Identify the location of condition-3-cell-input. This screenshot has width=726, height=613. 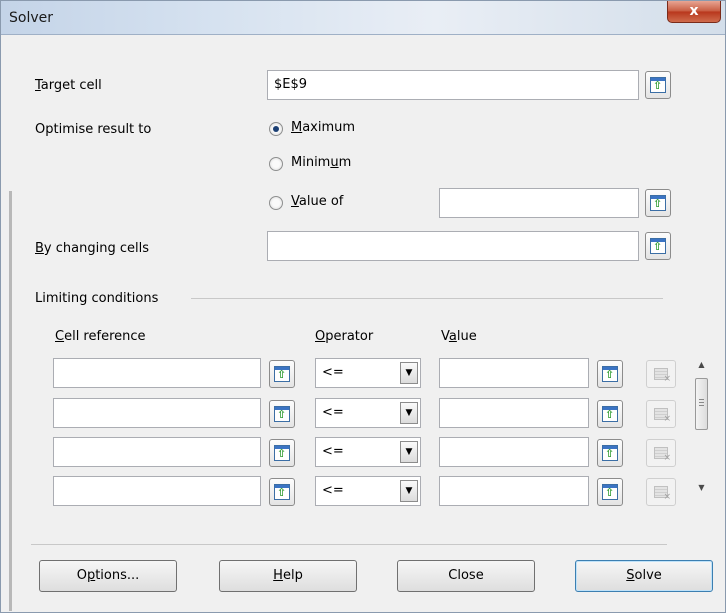
(157, 452).